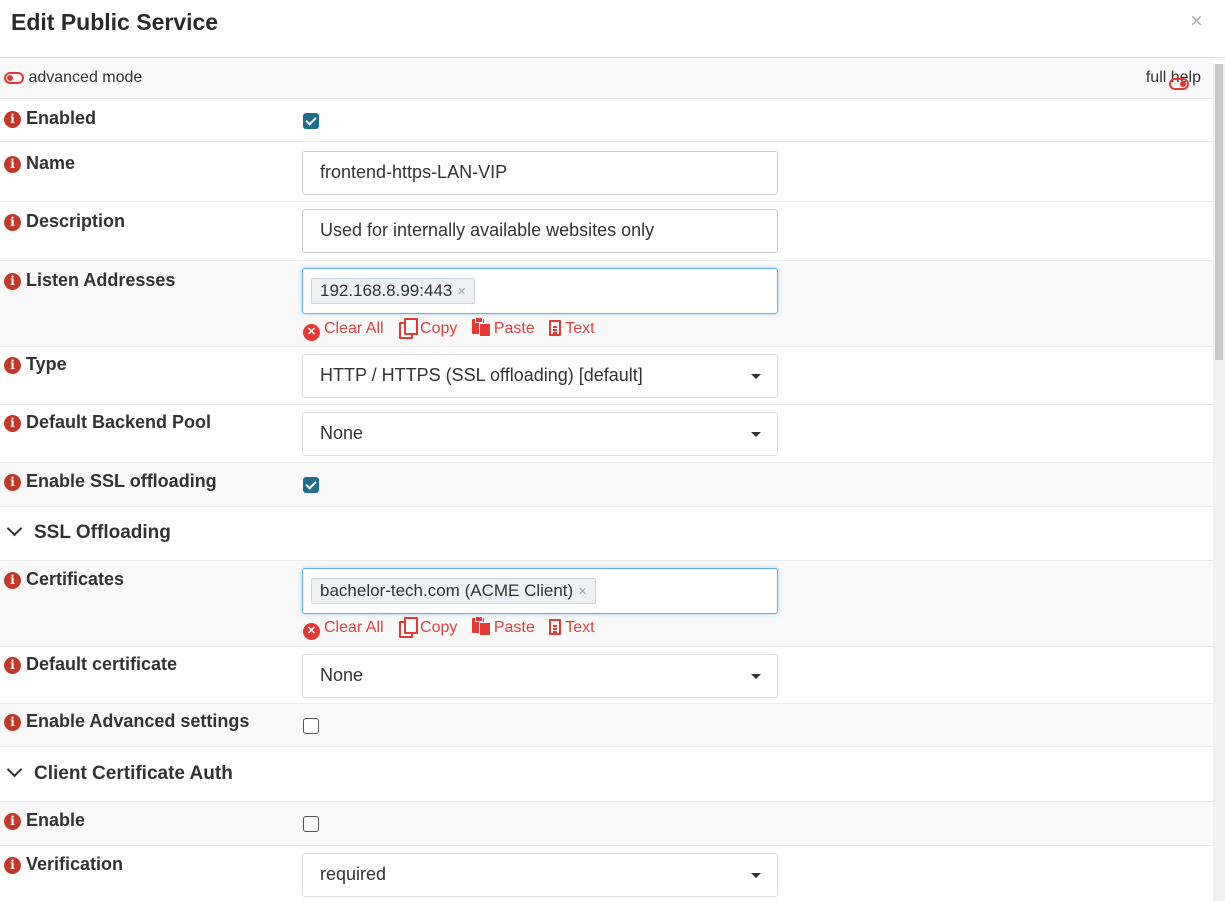 The image size is (1225, 901). I want to click on label-text: Enable Advanced settings, so click(138, 721).